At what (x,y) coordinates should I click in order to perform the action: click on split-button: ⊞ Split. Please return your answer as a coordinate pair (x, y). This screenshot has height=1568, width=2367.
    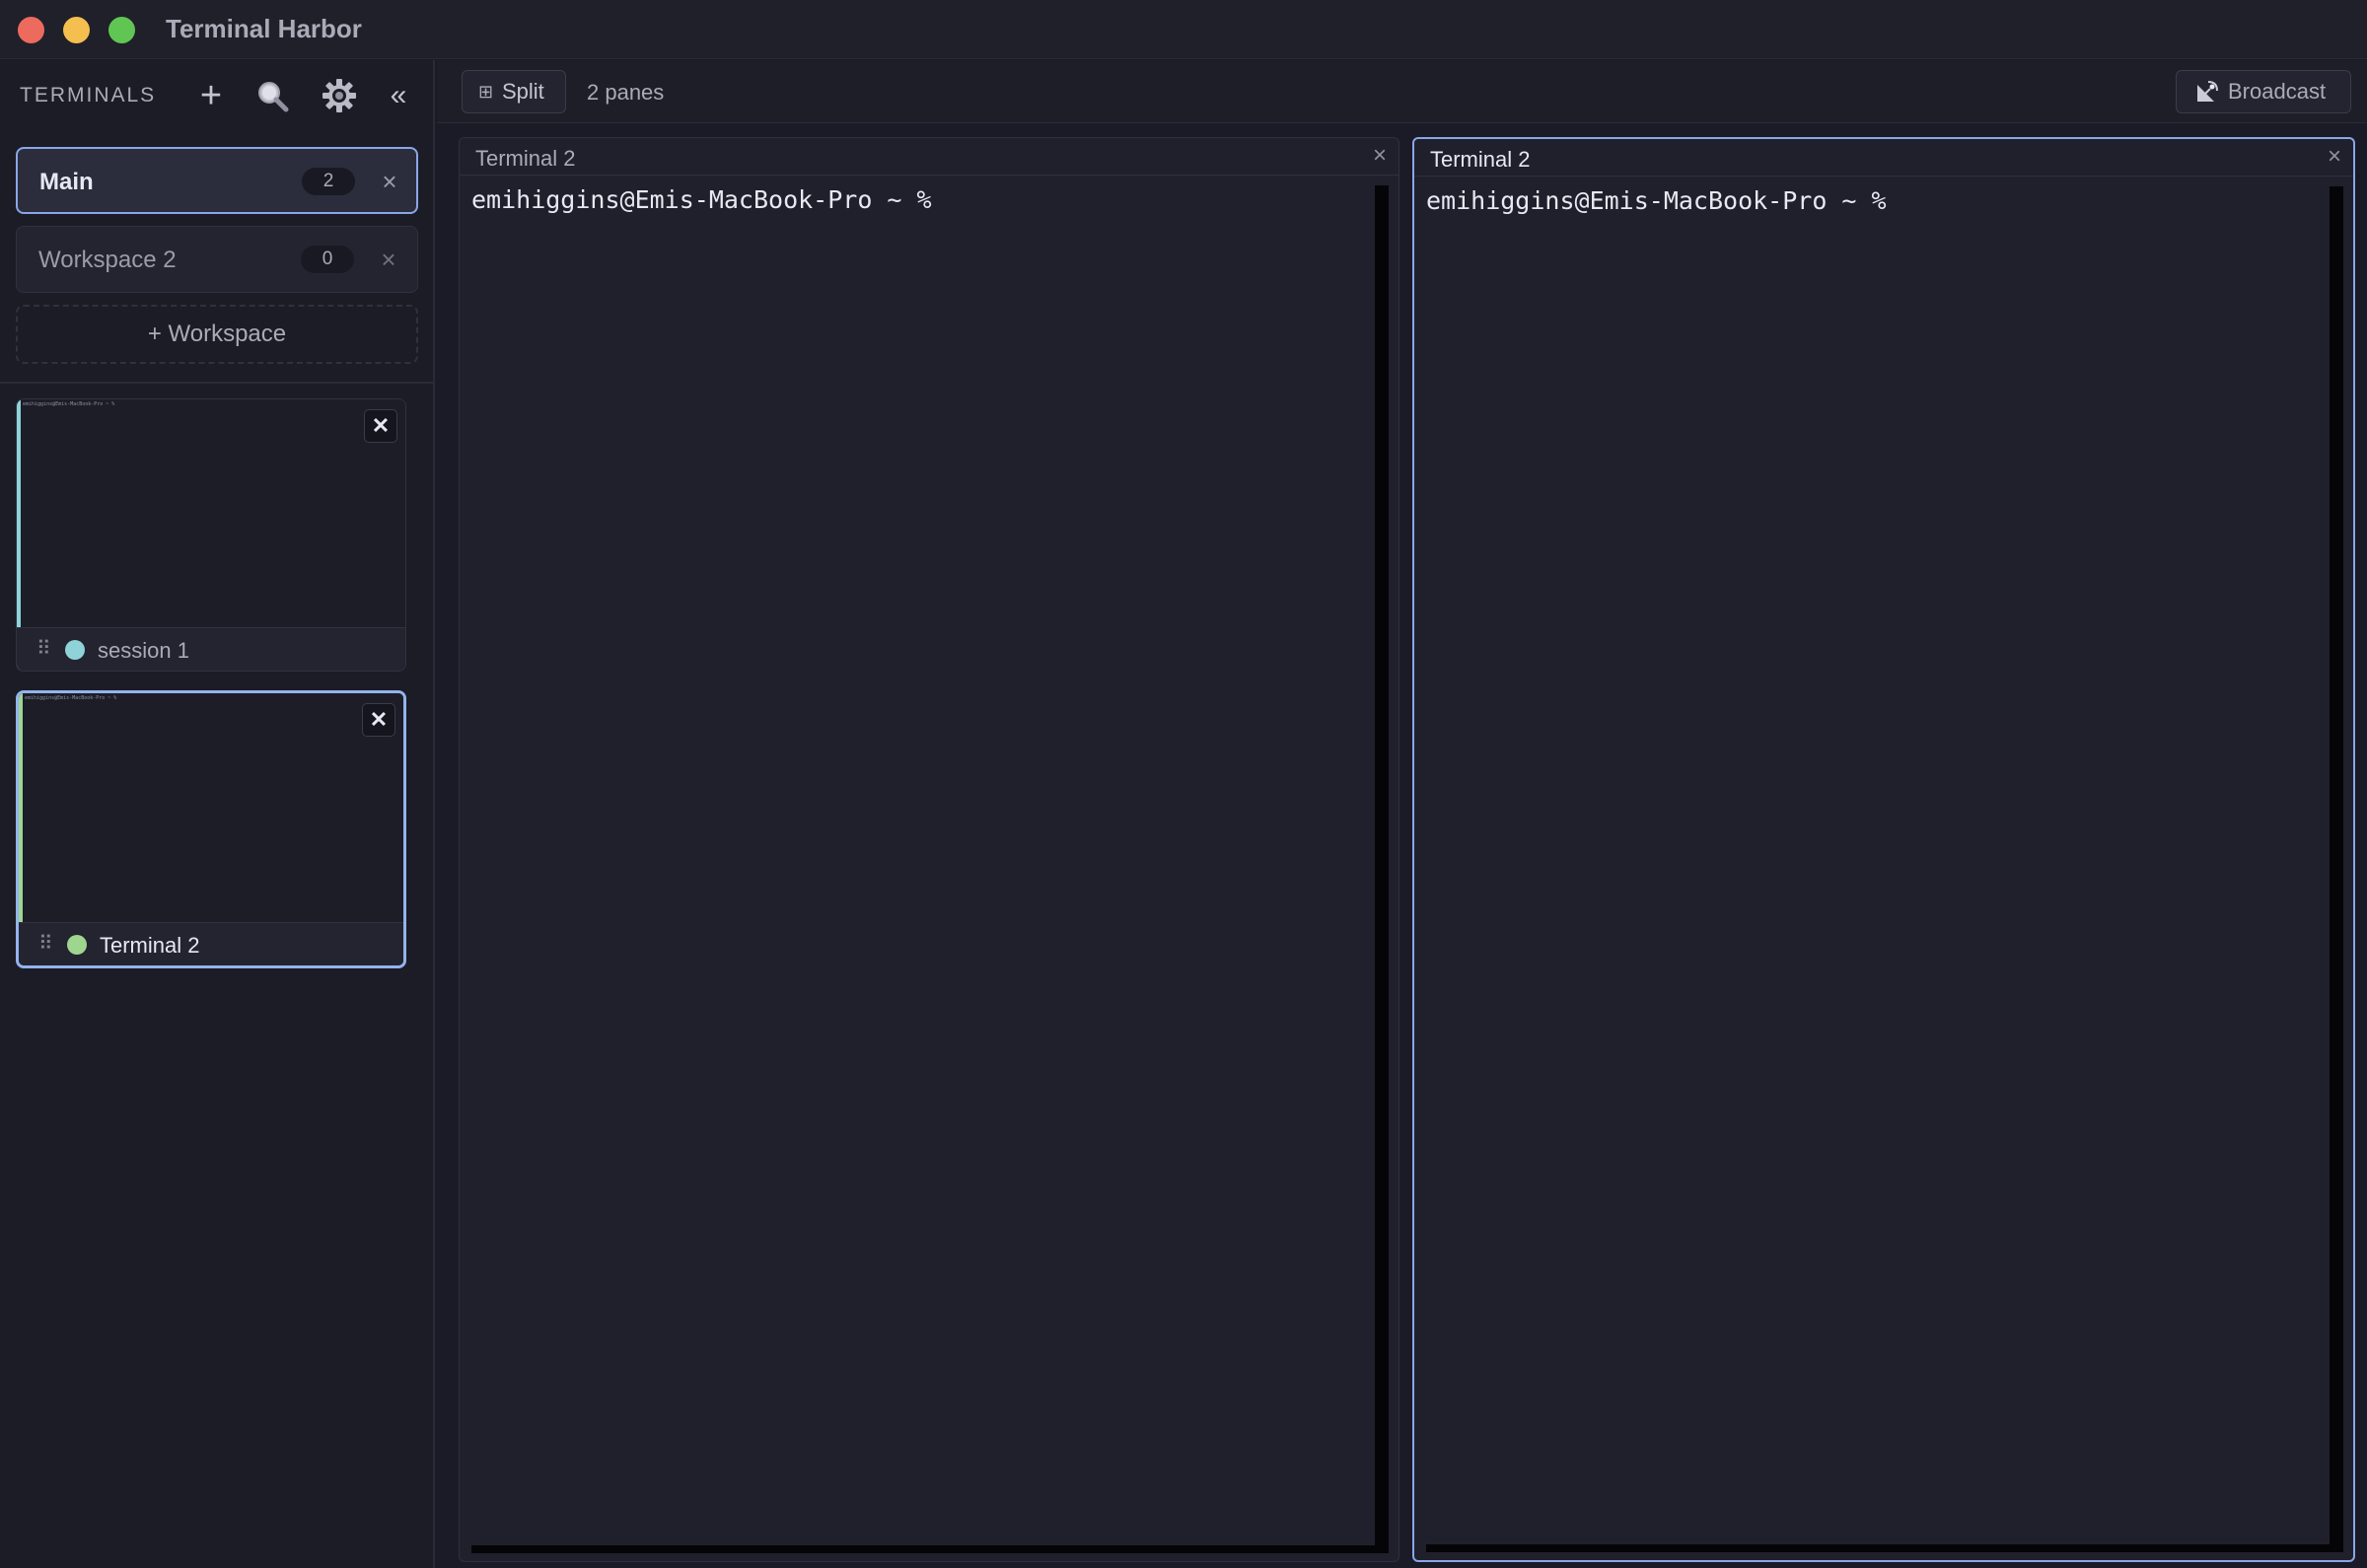
    Looking at the image, I should click on (514, 91).